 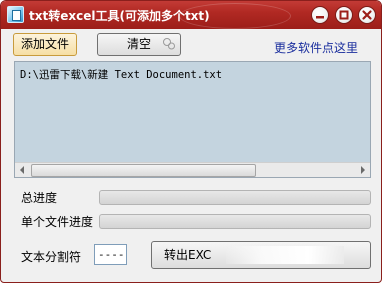 I want to click on close-button, so click(x=367, y=15).